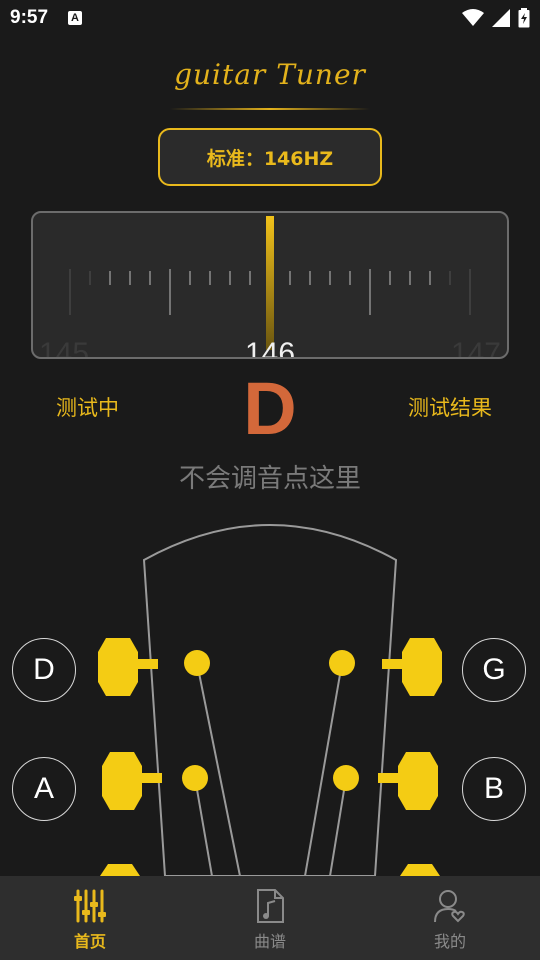 Image resolution: width=540 pixels, height=960 pixels. Describe the element at coordinates (120, 870) in the screenshot. I see `tuning-peg-e-low` at that location.